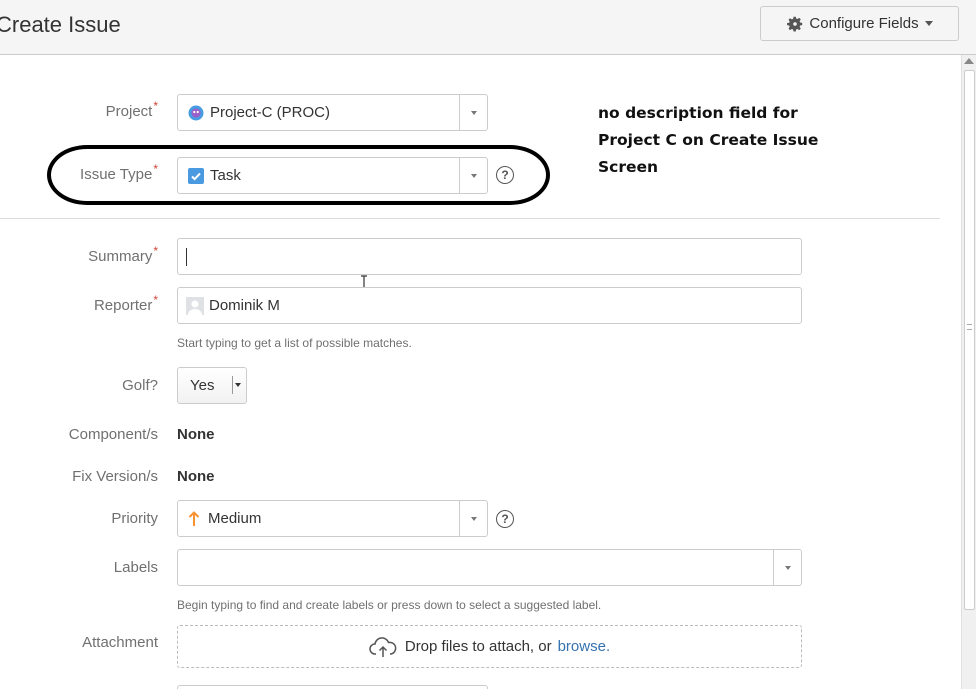  What do you see at coordinates (196, 434) in the screenshot?
I see `components-value: None` at bounding box center [196, 434].